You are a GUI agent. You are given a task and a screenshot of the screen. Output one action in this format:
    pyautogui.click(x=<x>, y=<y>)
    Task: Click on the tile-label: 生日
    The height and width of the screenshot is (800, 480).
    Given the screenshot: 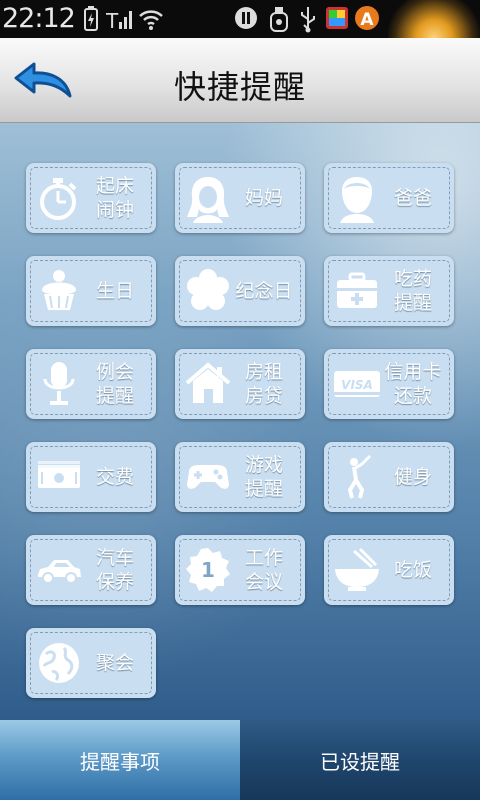 What is the action you would take?
    pyautogui.click(x=114, y=291)
    